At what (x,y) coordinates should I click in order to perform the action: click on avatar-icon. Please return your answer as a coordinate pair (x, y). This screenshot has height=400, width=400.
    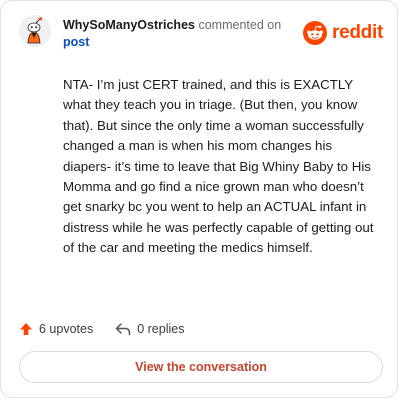
    Looking at the image, I should click on (35, 31).